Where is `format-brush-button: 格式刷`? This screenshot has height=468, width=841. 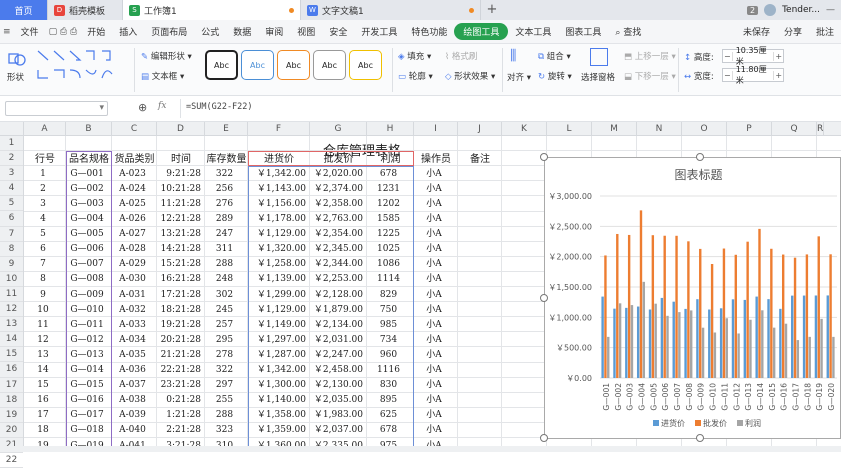 format-brush-button: 格式刷 is located at coordinates (465, 57).